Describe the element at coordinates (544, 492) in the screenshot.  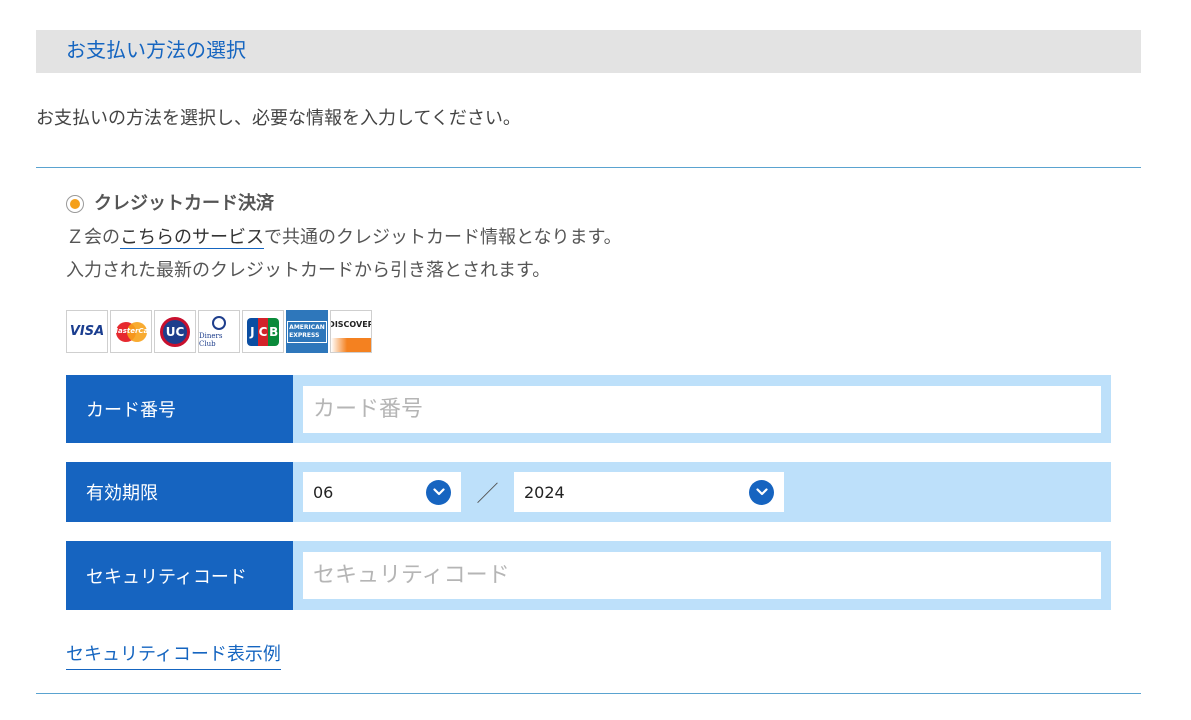
I see `expiry-year-value: 2024` at that location.